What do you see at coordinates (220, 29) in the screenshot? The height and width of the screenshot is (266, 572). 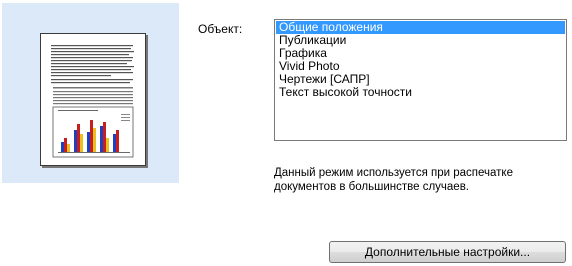 I see `object-label: Объект:` at bounding box center [220, 29].